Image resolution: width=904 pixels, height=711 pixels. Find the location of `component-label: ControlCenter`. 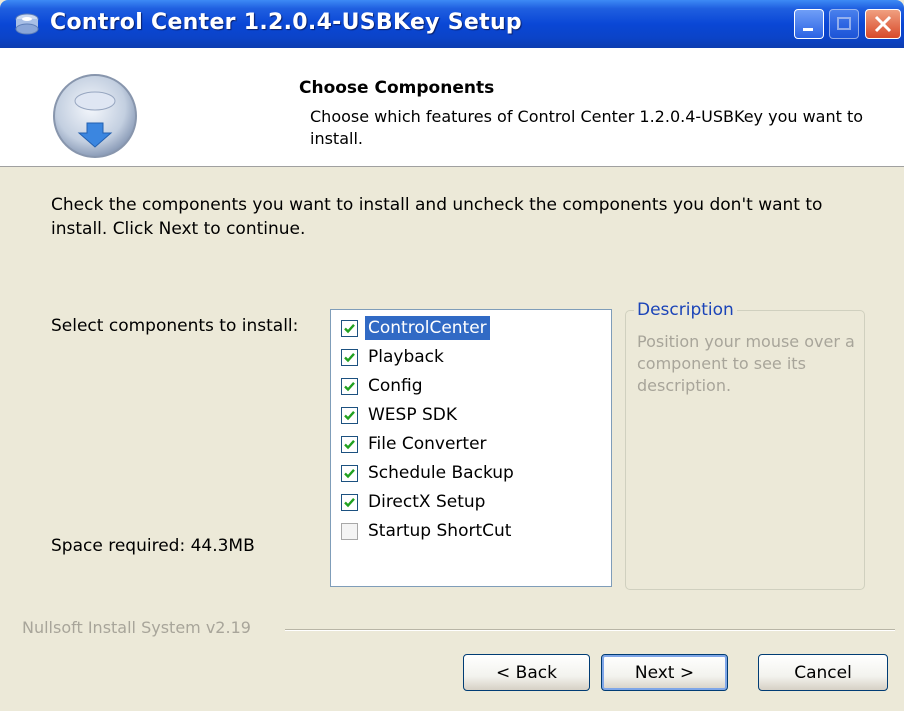

component-label: ControlCenter is located at coordinates (427, 328).